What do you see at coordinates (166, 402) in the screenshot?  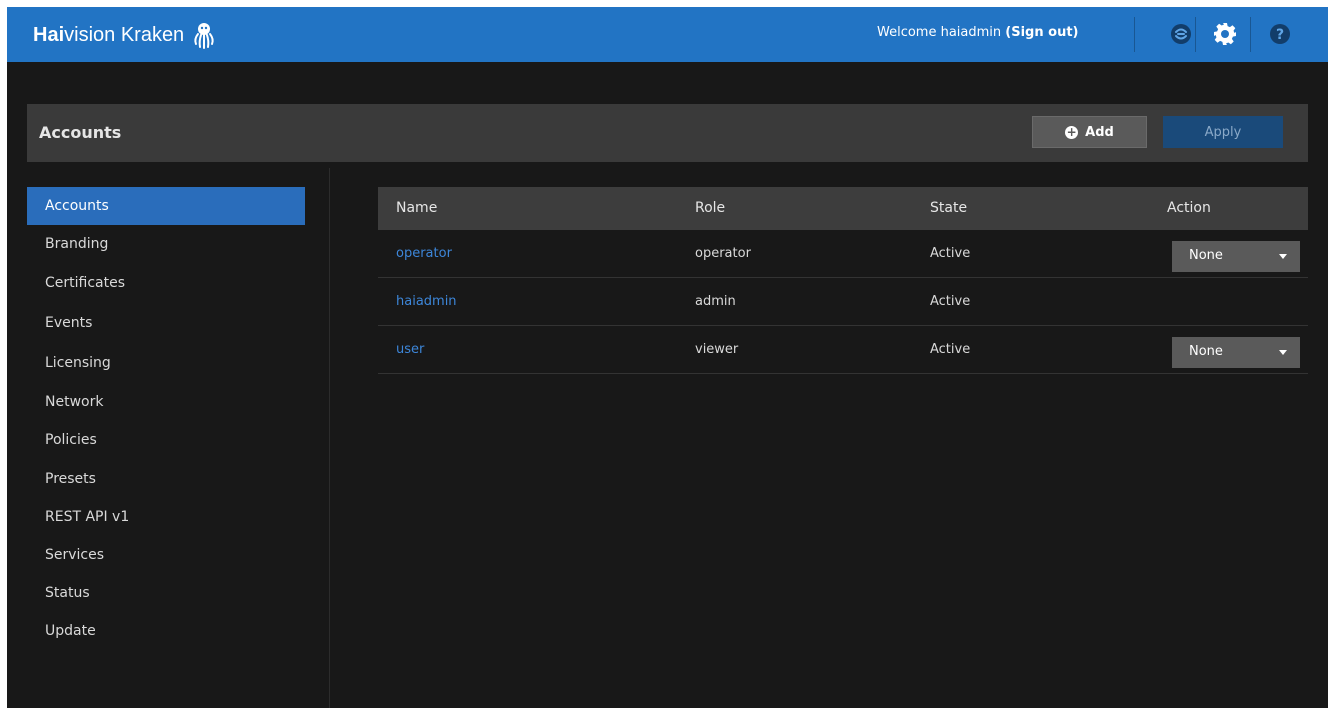 I see `sidebar-item-network: Network` at bounding box center [166, 402].